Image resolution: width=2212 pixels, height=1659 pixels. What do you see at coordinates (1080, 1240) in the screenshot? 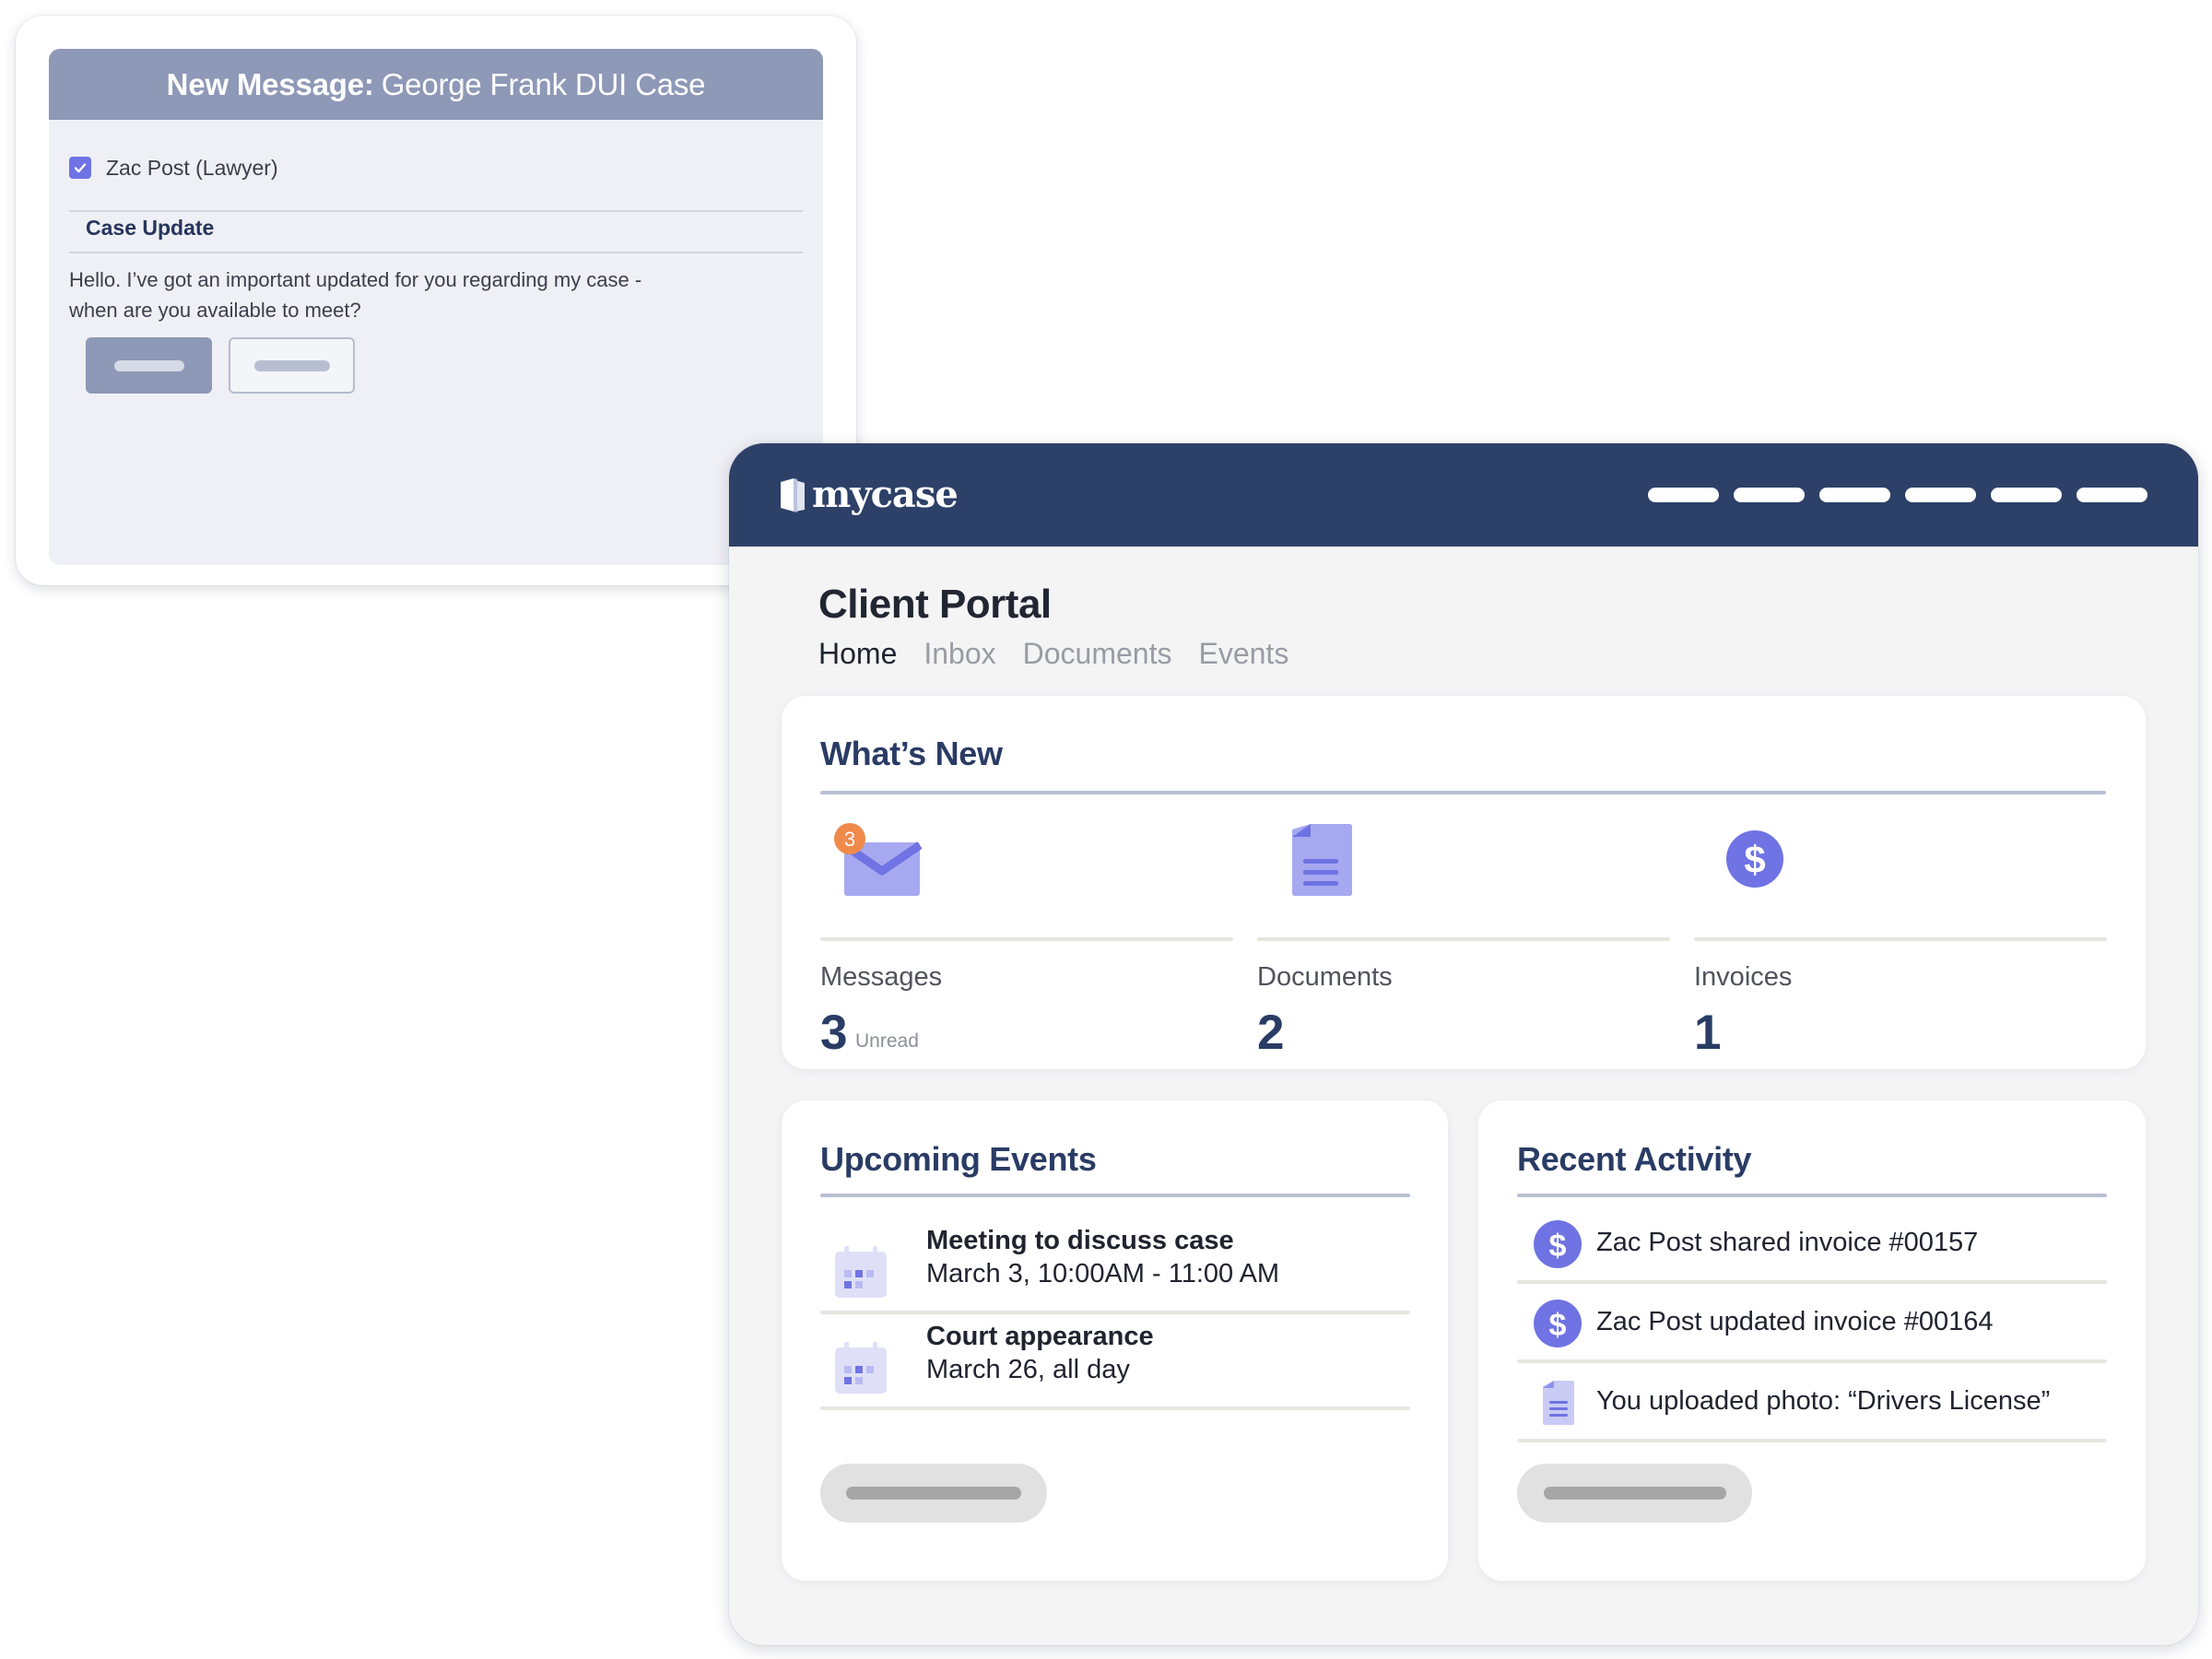
I see `event-title: Meeting to discuss case` at bounding box center [1080, 1240].